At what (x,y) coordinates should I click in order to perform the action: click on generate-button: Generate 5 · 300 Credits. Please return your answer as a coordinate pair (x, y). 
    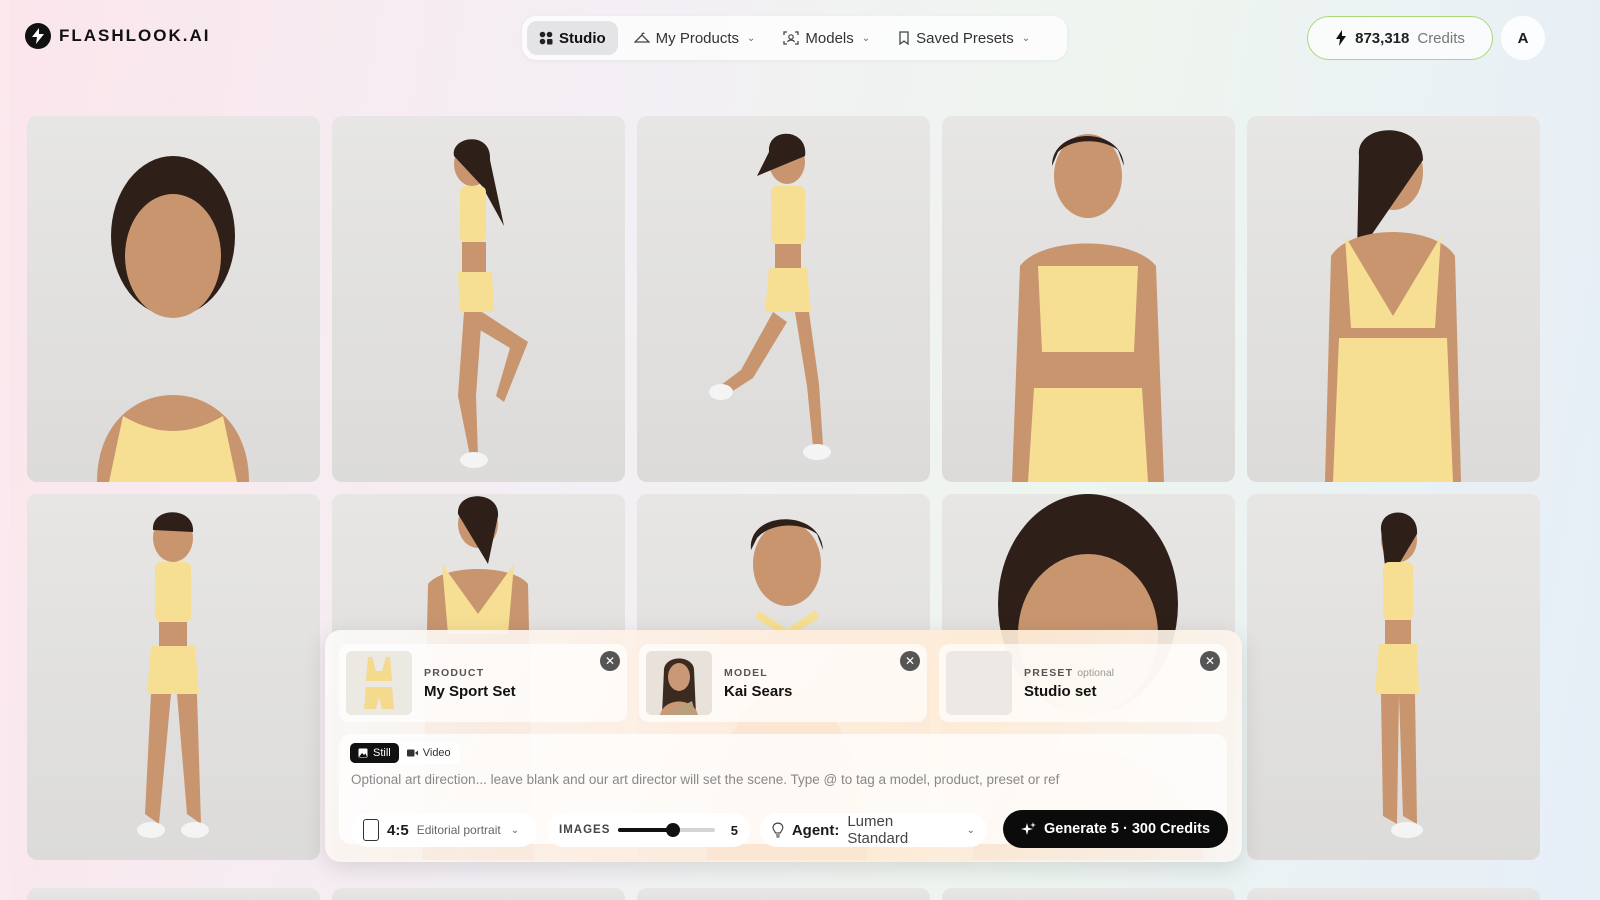
    Looking at the image, I should click on (1115, 829).